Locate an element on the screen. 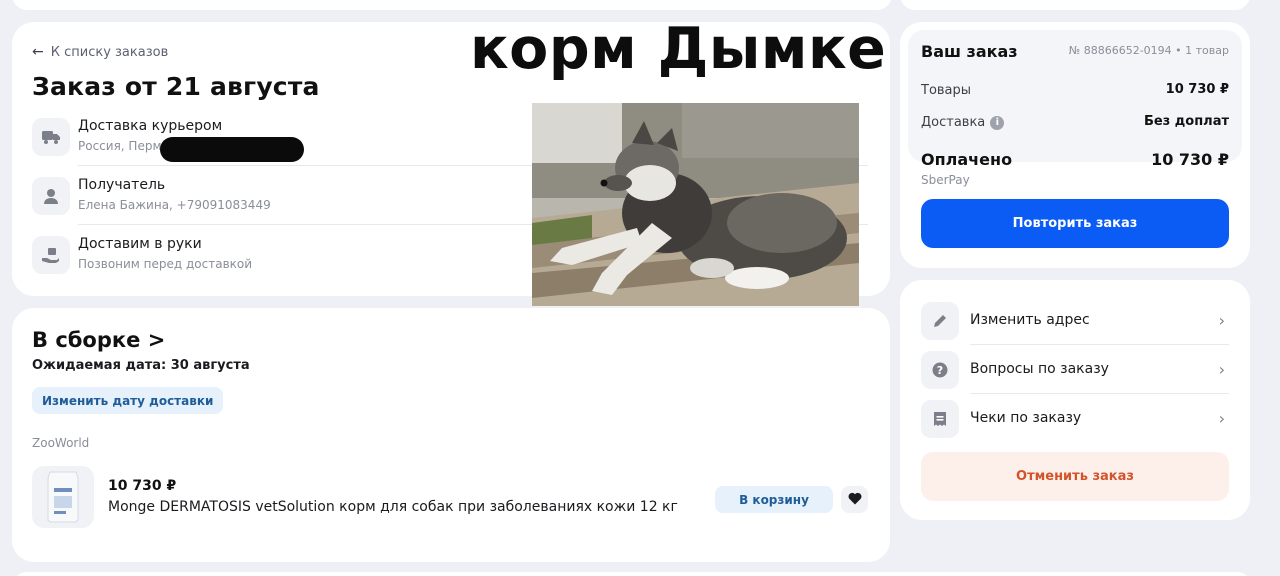 Image resolution: width=1280 pixels, height=576 pixels. order-receipts-label: Чеки по заказу is located at coordinates (1026, 418).